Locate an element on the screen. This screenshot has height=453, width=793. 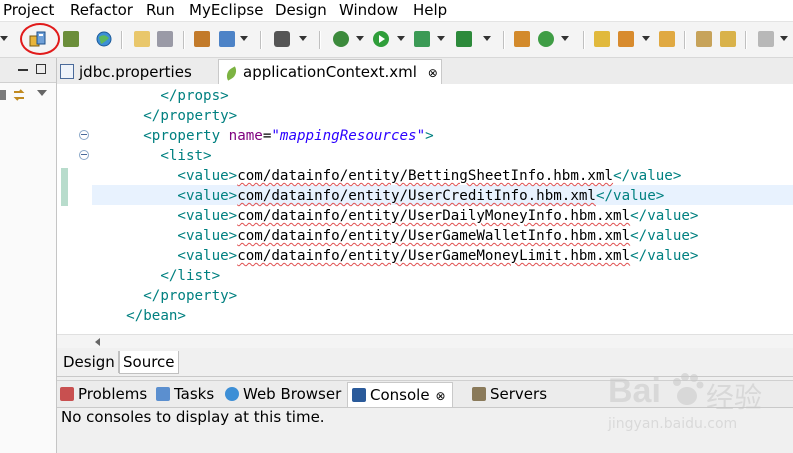
tab-jdbc-properties: jdbc.properties is located at coordinates (138, 72).